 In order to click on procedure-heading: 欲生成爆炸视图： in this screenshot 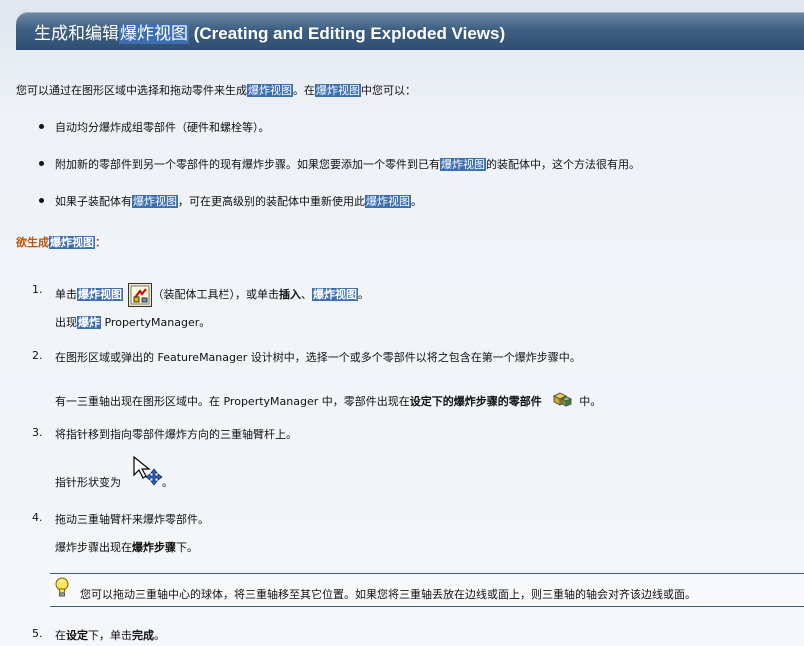, I will do `click(61, 242)`.